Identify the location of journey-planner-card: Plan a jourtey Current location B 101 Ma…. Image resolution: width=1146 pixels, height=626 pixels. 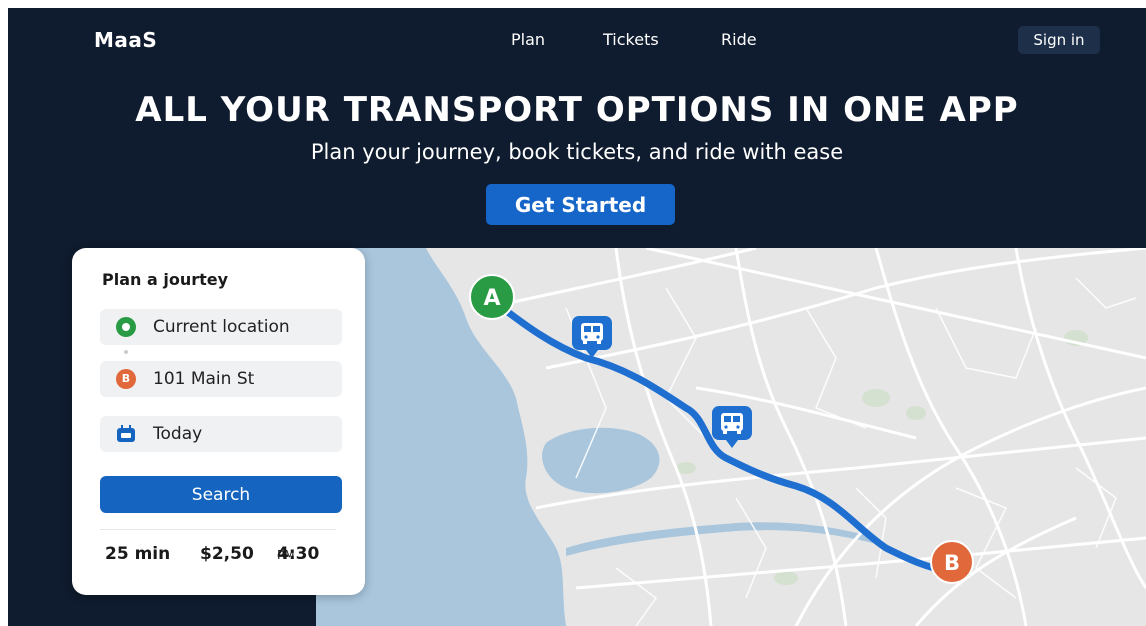
(218, 421).